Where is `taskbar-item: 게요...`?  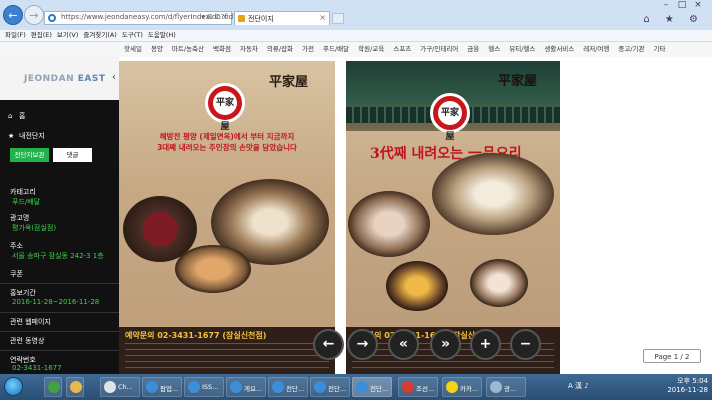
taskbar-item: 게요... is located at coordinates (246, 387).